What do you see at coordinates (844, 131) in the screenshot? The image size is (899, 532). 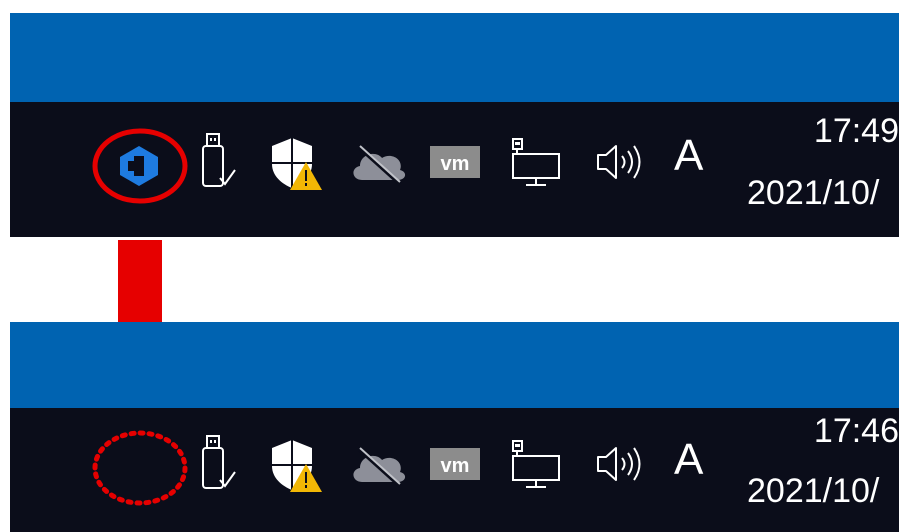 I see `clock-time: 17:49` at bounding box center [844, 131].